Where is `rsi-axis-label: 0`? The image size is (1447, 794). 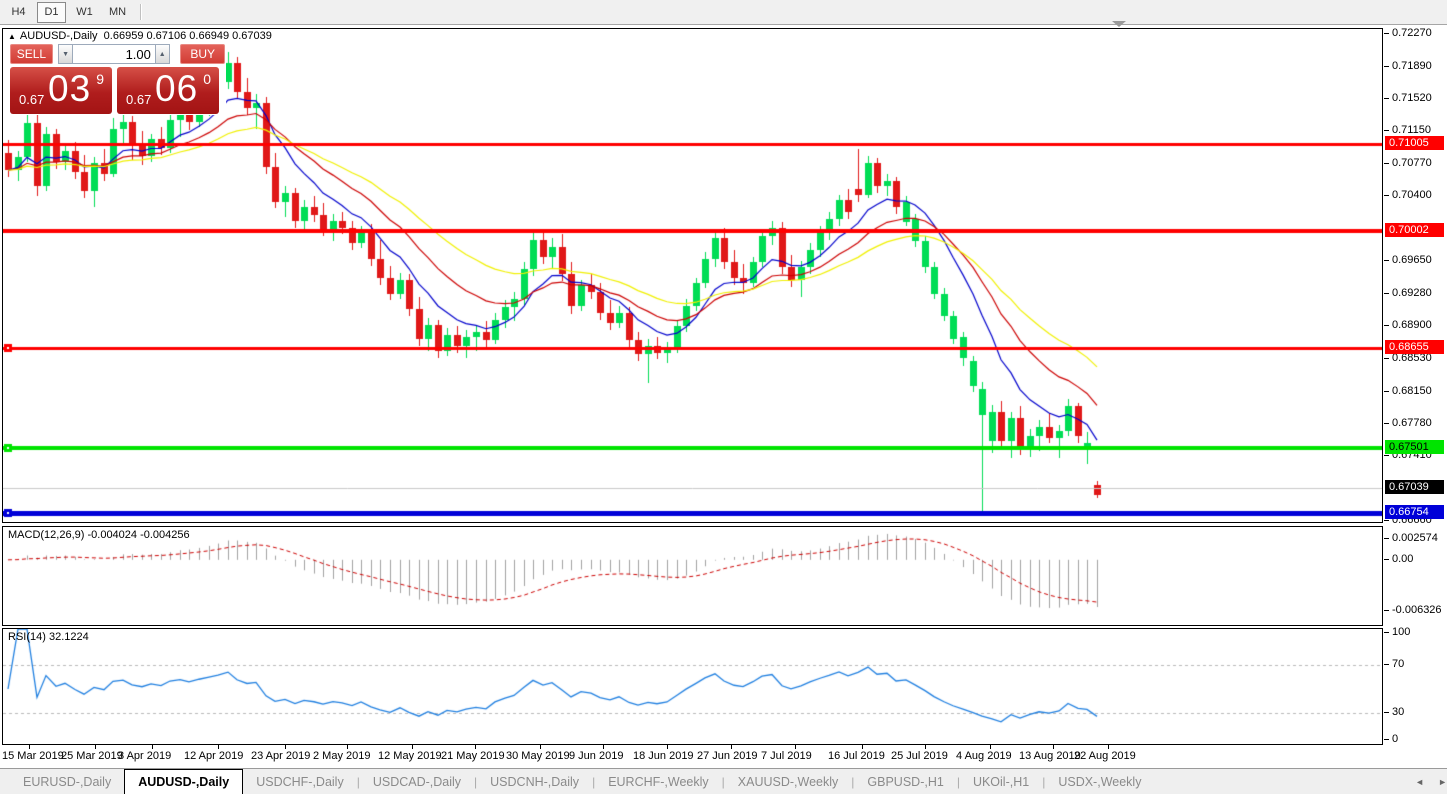 rsi-axis-label: 0 is located at coordinates (1395, 739).